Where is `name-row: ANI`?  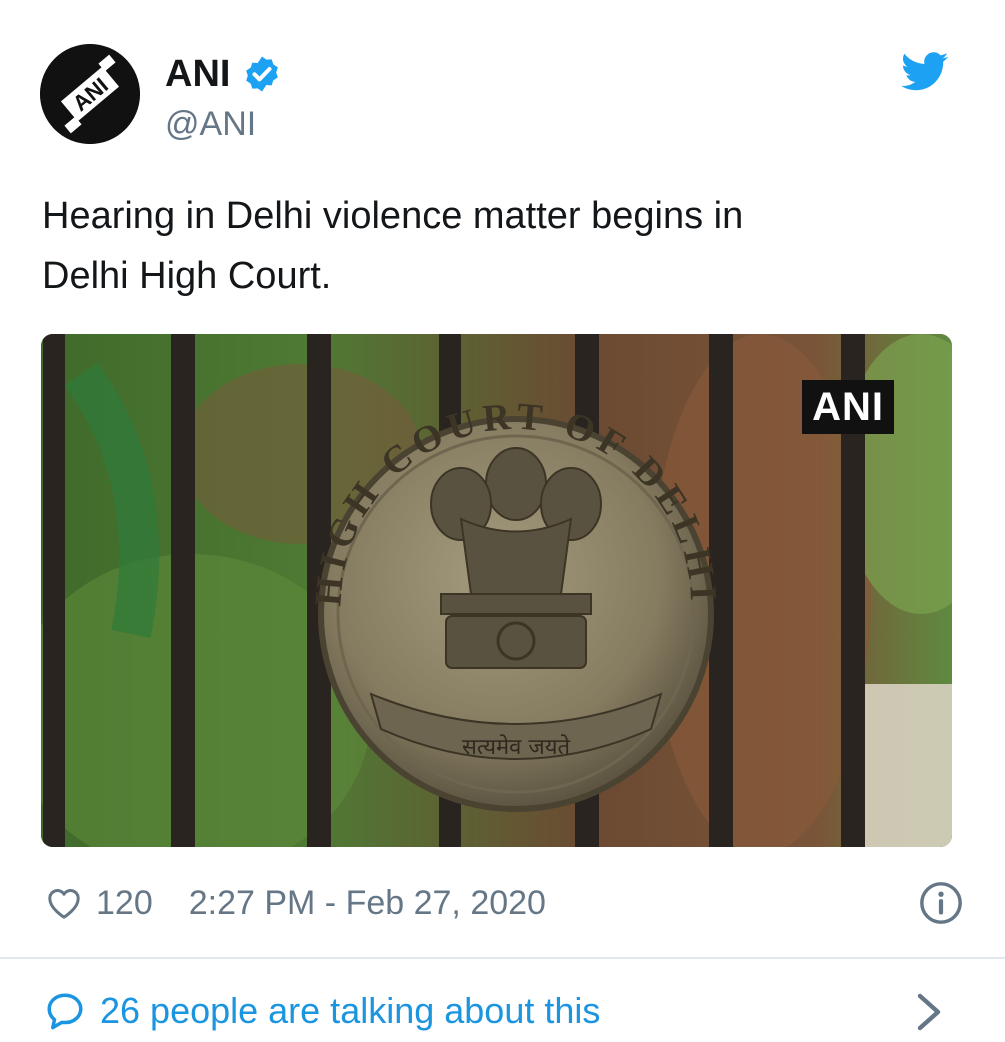 name-row: ANI is located at coordinates (223, 74).